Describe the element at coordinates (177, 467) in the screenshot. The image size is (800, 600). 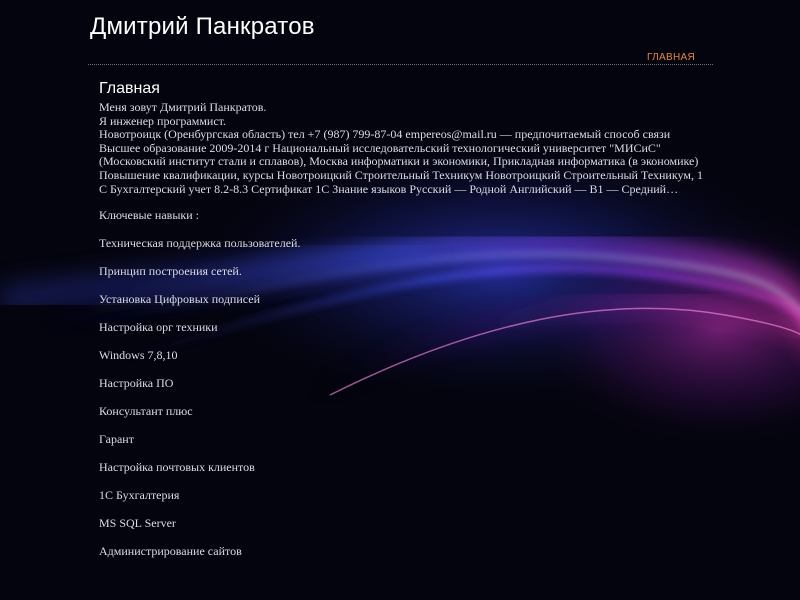
I see `skill-item: Настройка почтовых клиентов` at that location.